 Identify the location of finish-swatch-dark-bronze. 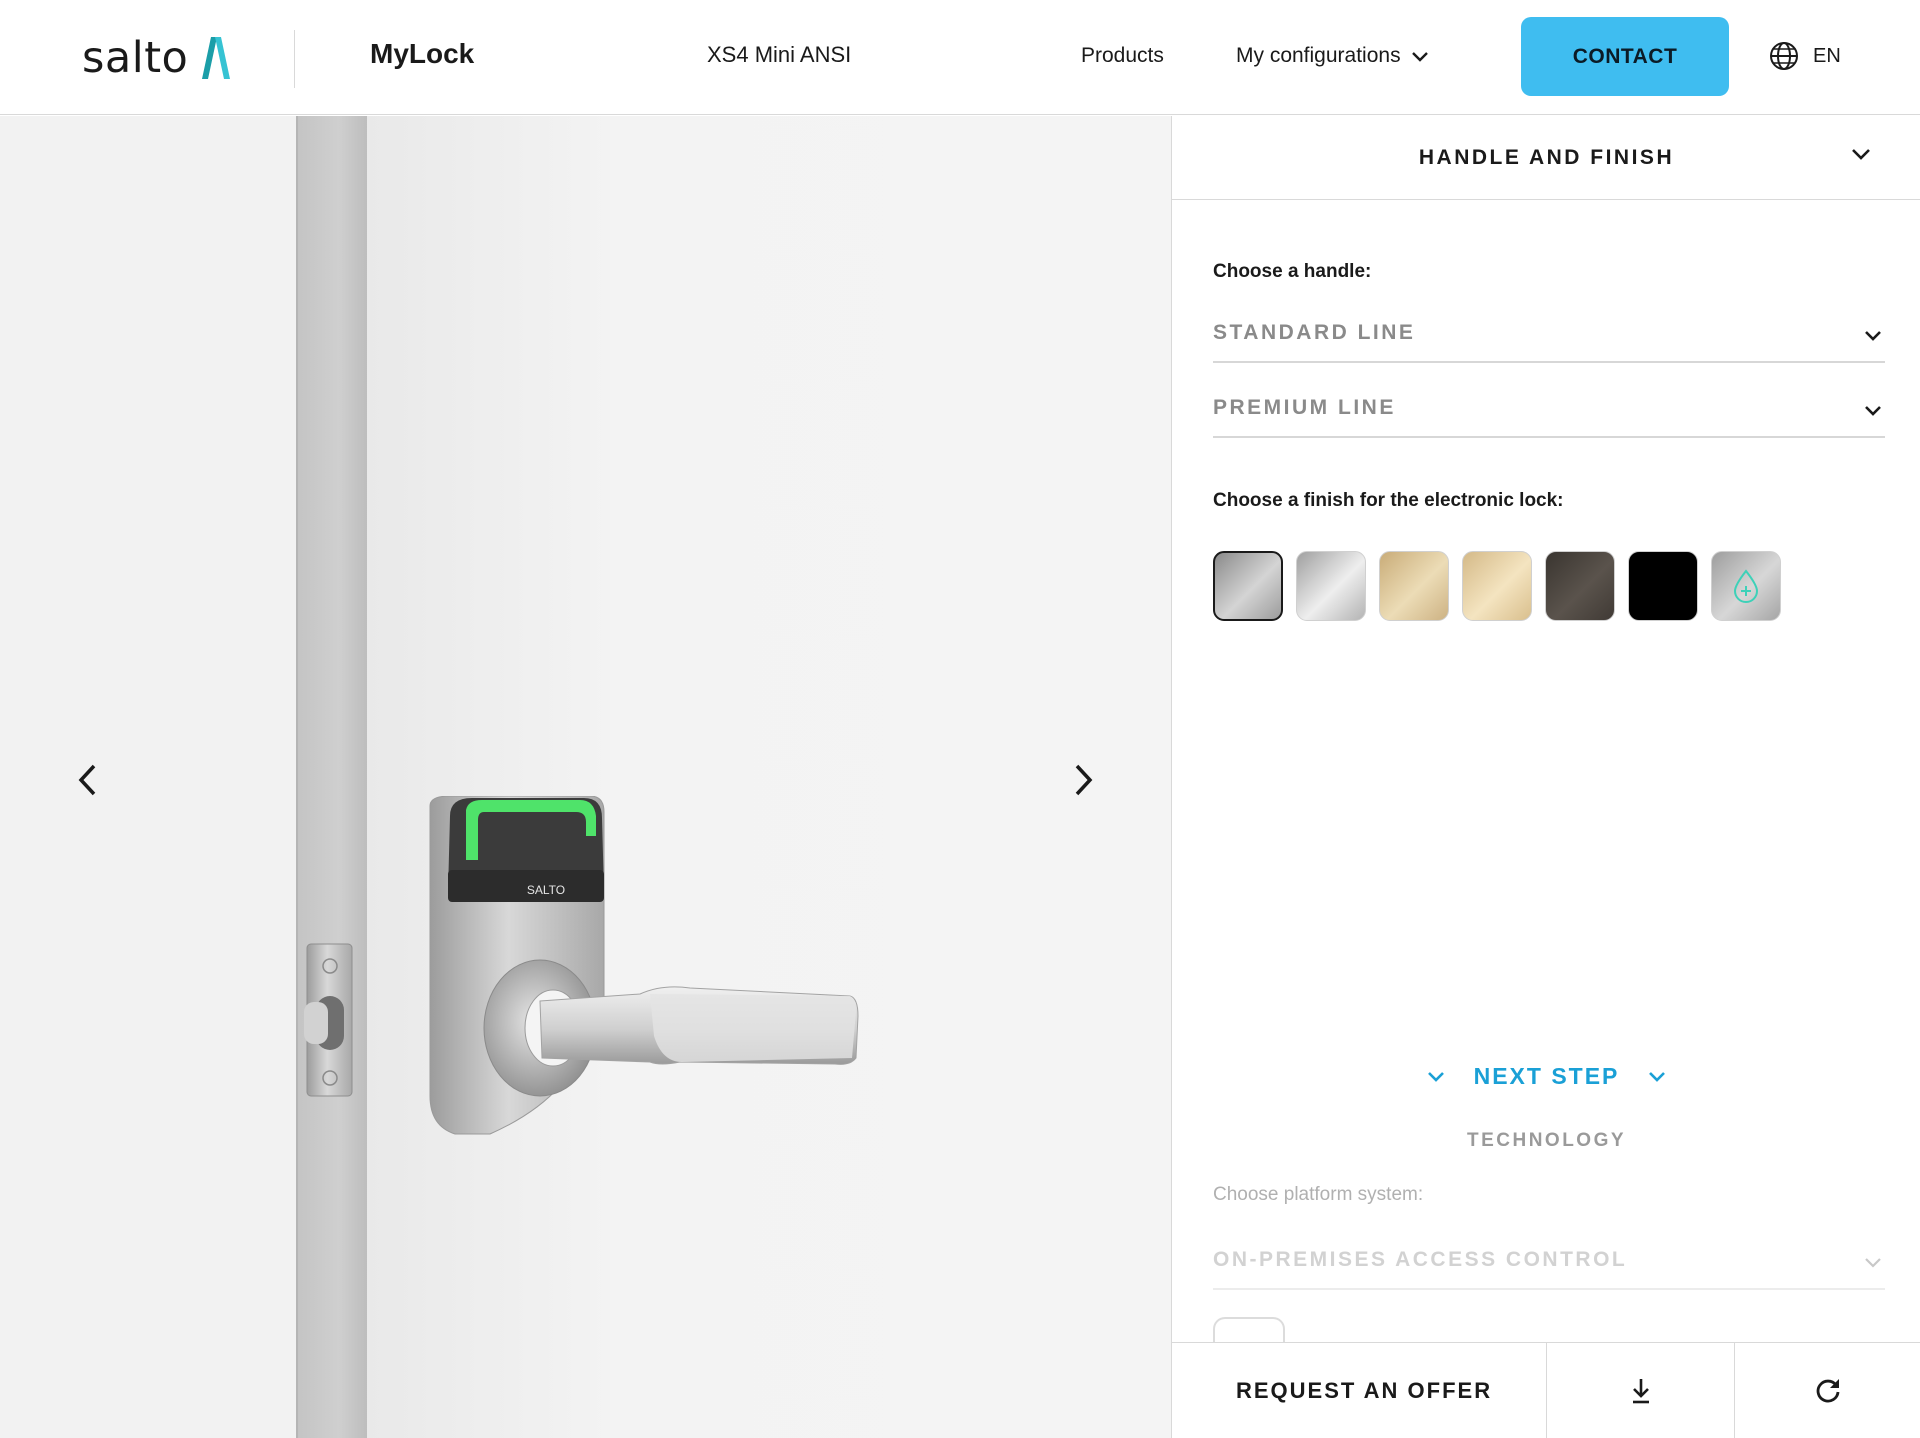
(1580, 586).